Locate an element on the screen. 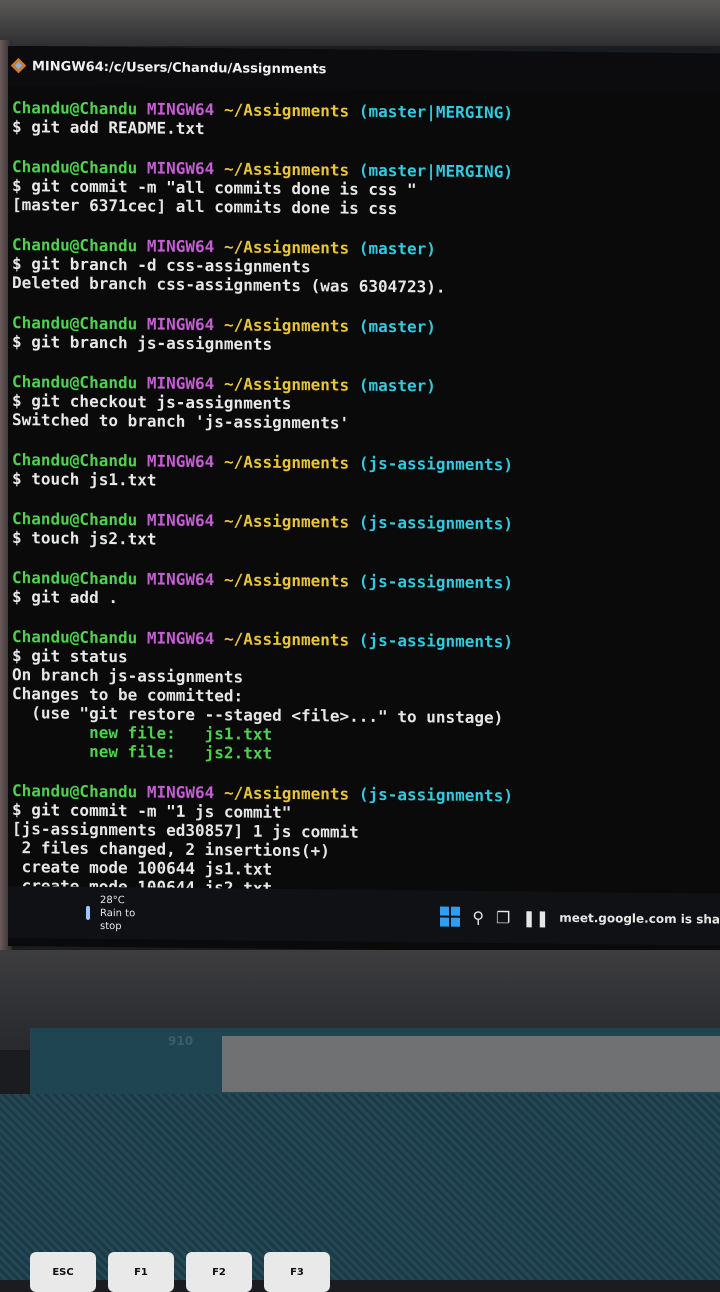 The height and width of the screenshot is (1292, 720). terminal-titlebar: MINGW64:/c/Users/Chandu/Assignments is located at coordinates (364, 70).